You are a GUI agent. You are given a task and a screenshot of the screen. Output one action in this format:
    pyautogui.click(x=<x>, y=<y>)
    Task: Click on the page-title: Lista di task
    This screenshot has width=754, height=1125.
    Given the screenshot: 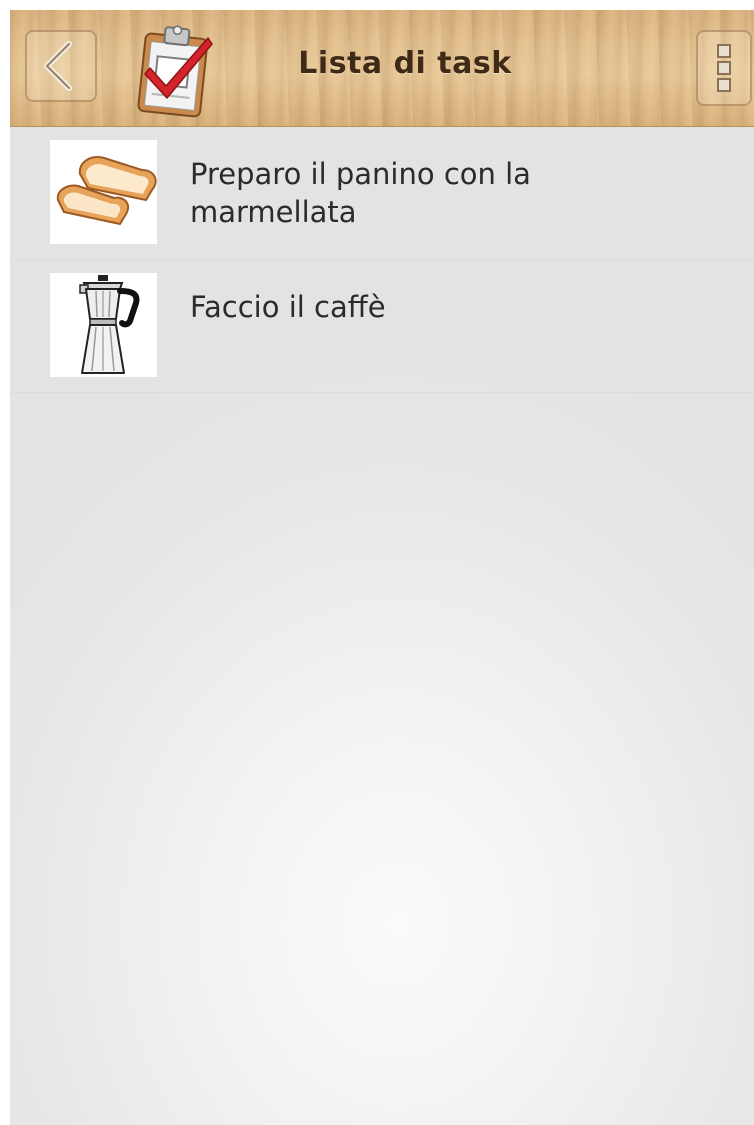 What is the action you would take?
    pyautogui.click(x=405, y=63)
    